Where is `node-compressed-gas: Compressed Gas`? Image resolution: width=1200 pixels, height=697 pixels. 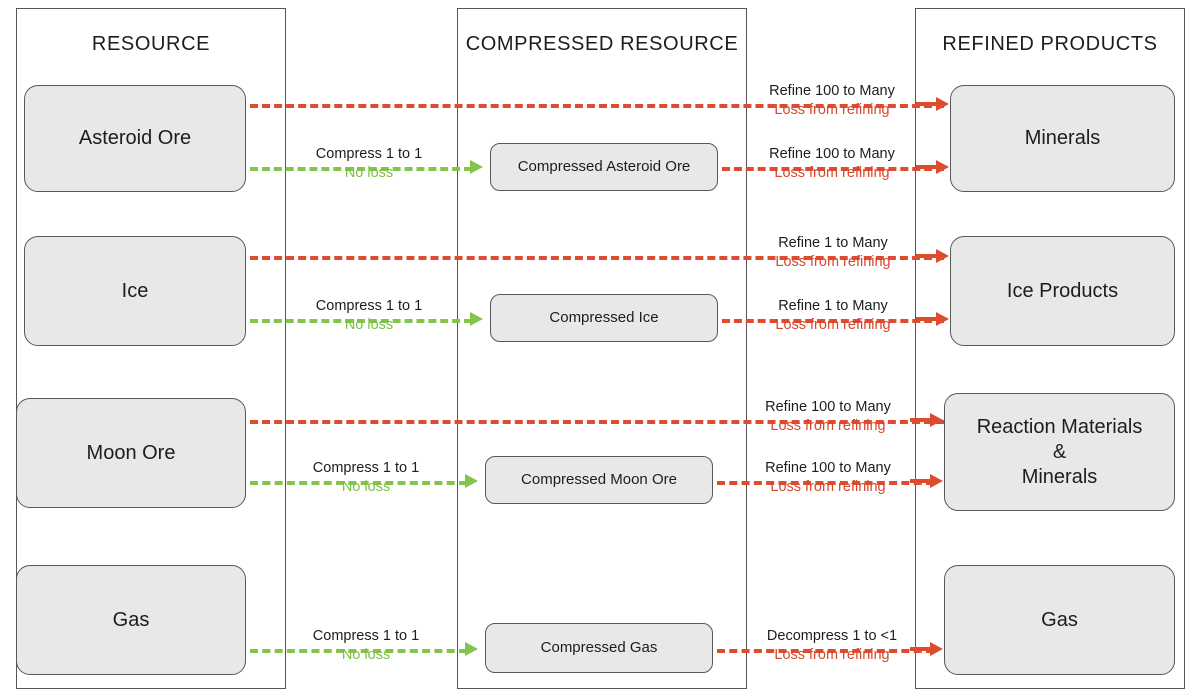 node-compressed-gas: Compressed Gas is located at coordinates (599, 648).